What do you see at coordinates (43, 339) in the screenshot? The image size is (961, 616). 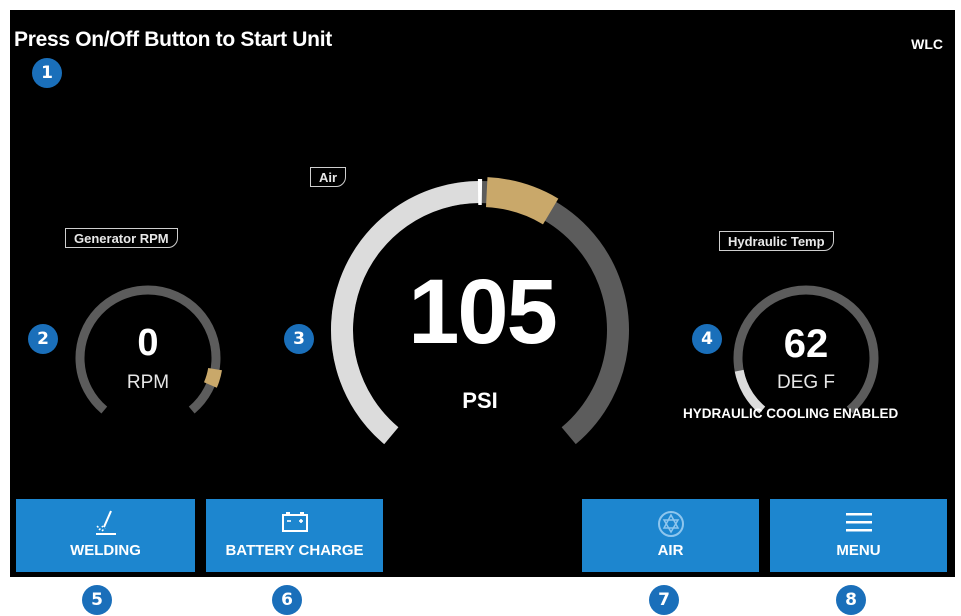 I see `callout-marker-2: 2` at bounding box center [43, 339].